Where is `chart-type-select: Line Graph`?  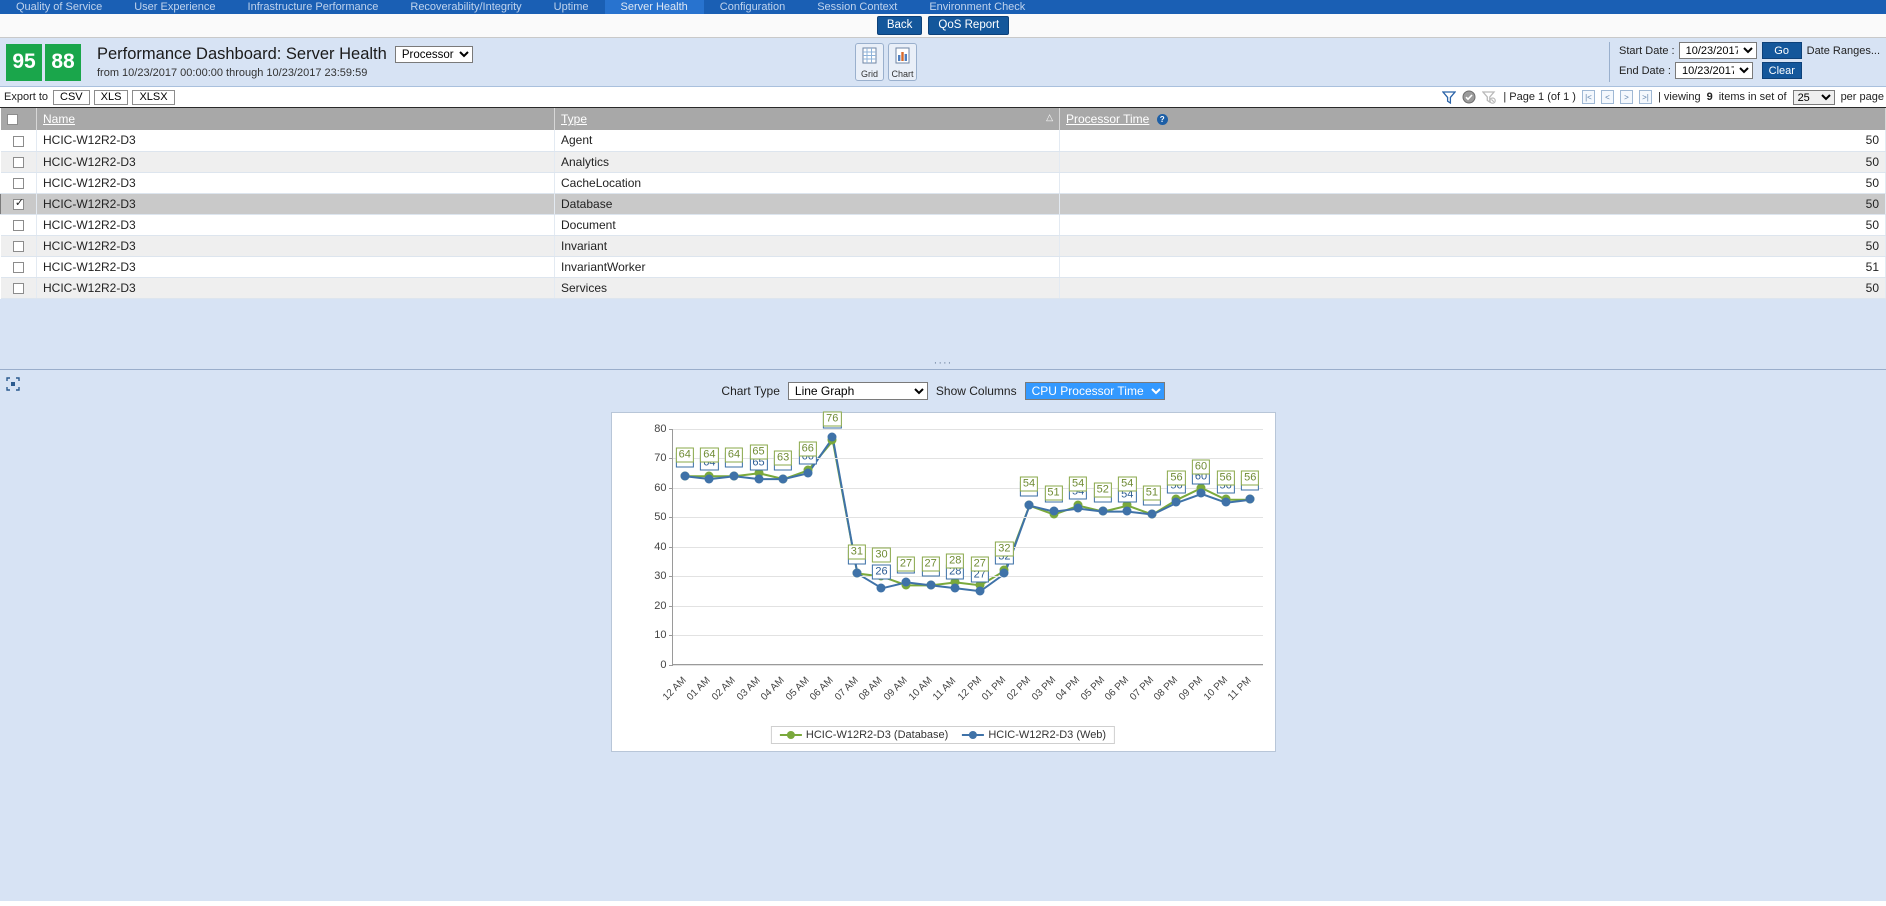 chart-type-select: Line Graph is located at coordinates (857, 390).